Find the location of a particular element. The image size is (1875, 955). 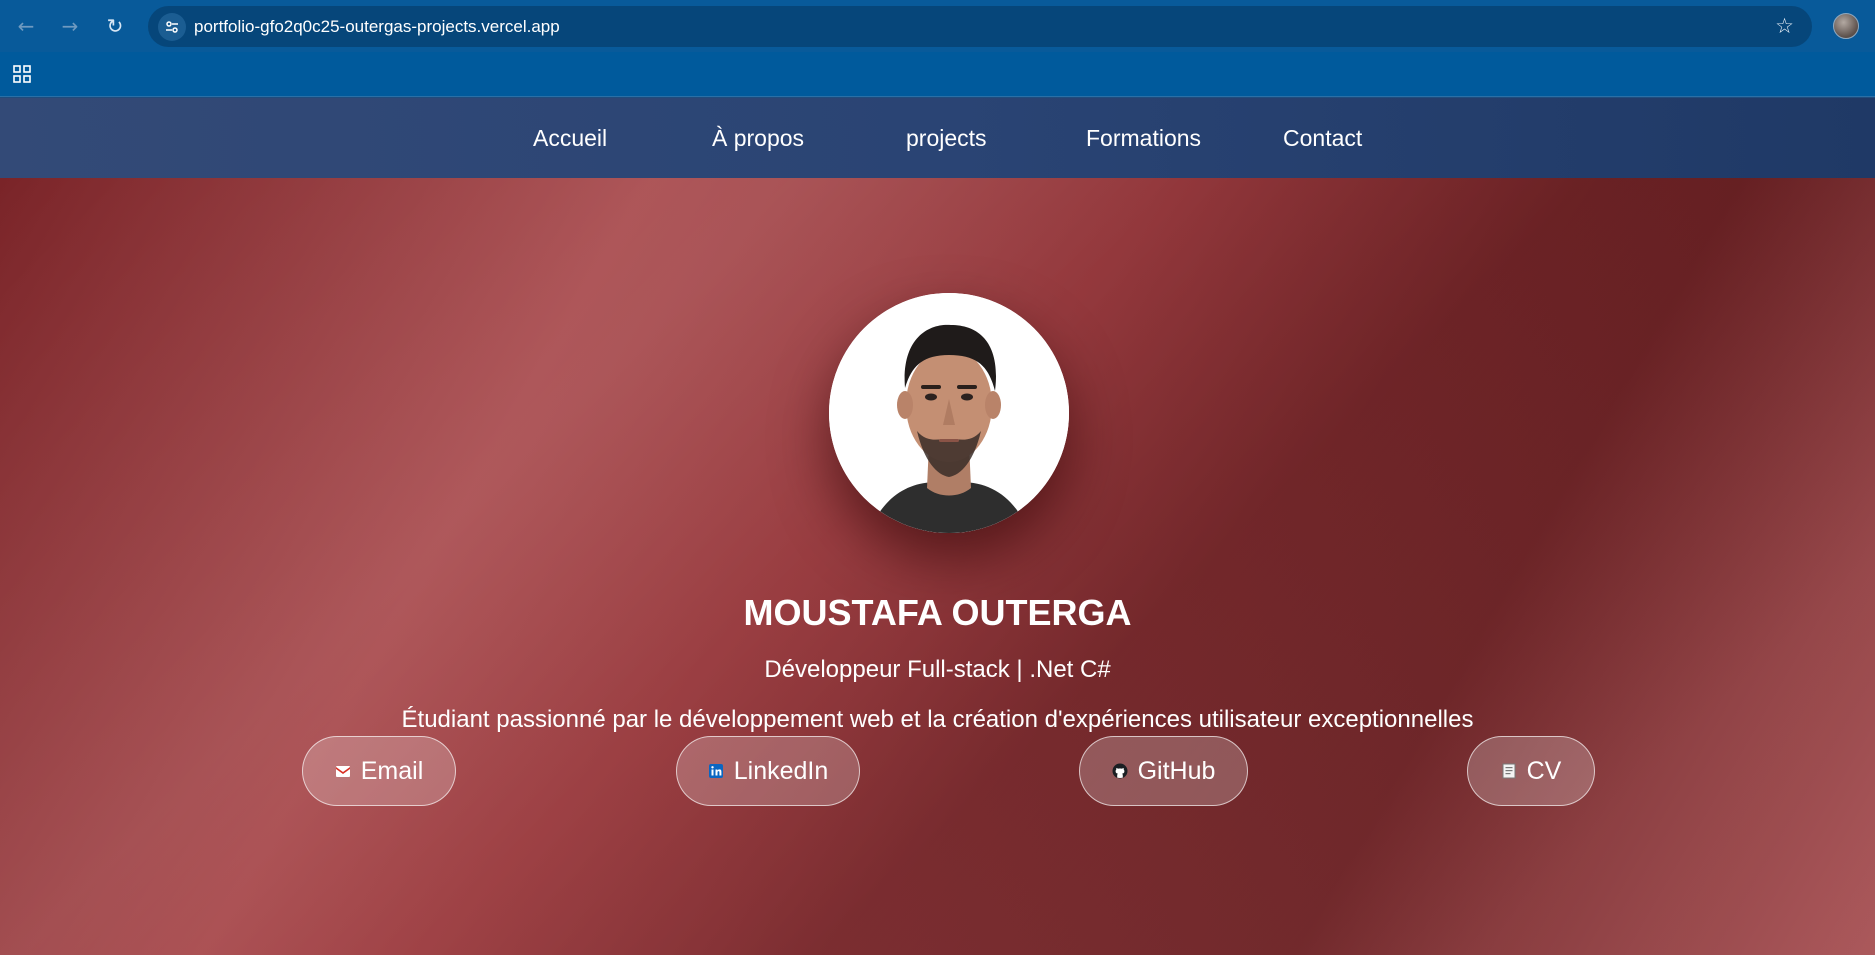

cv-button: CV is located at coordinates (1531, 771).